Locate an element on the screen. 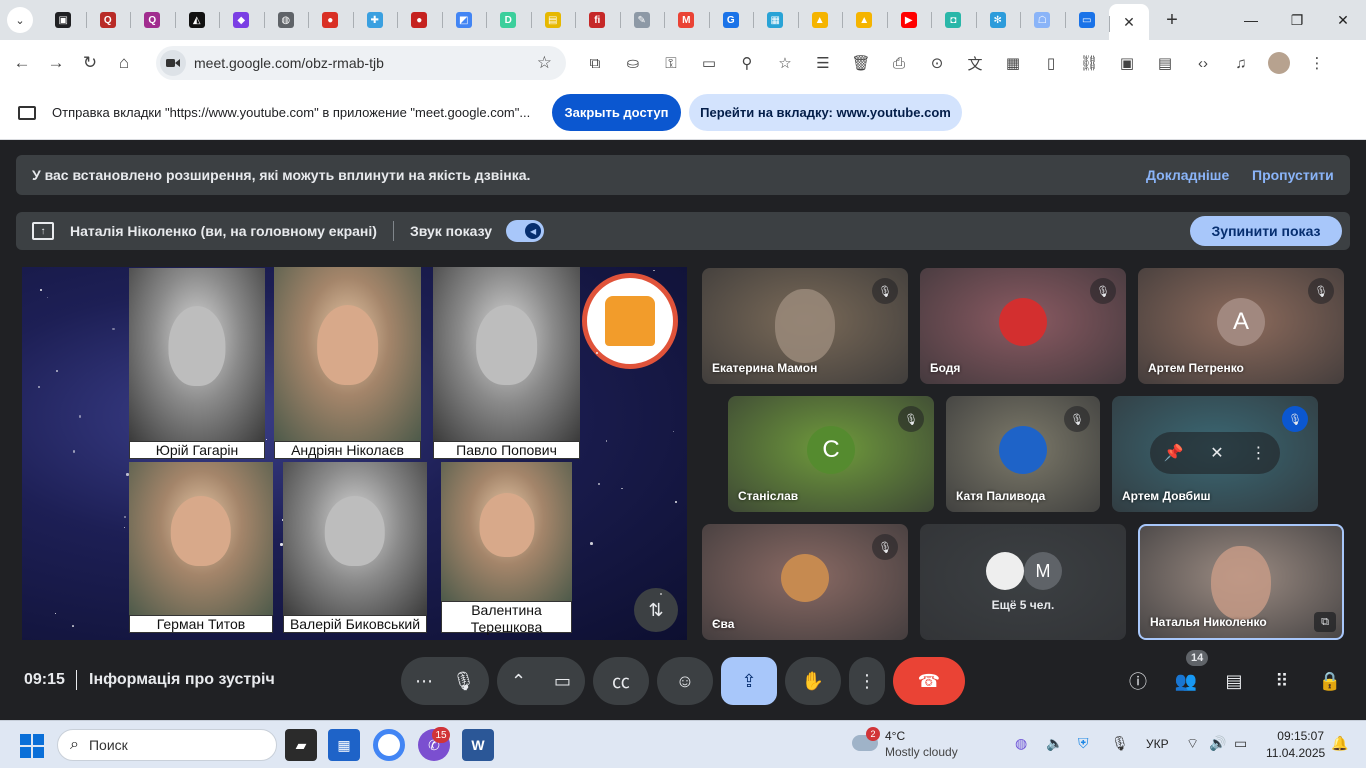  book-icon: ▯ is located at coordinates (1051, 63).